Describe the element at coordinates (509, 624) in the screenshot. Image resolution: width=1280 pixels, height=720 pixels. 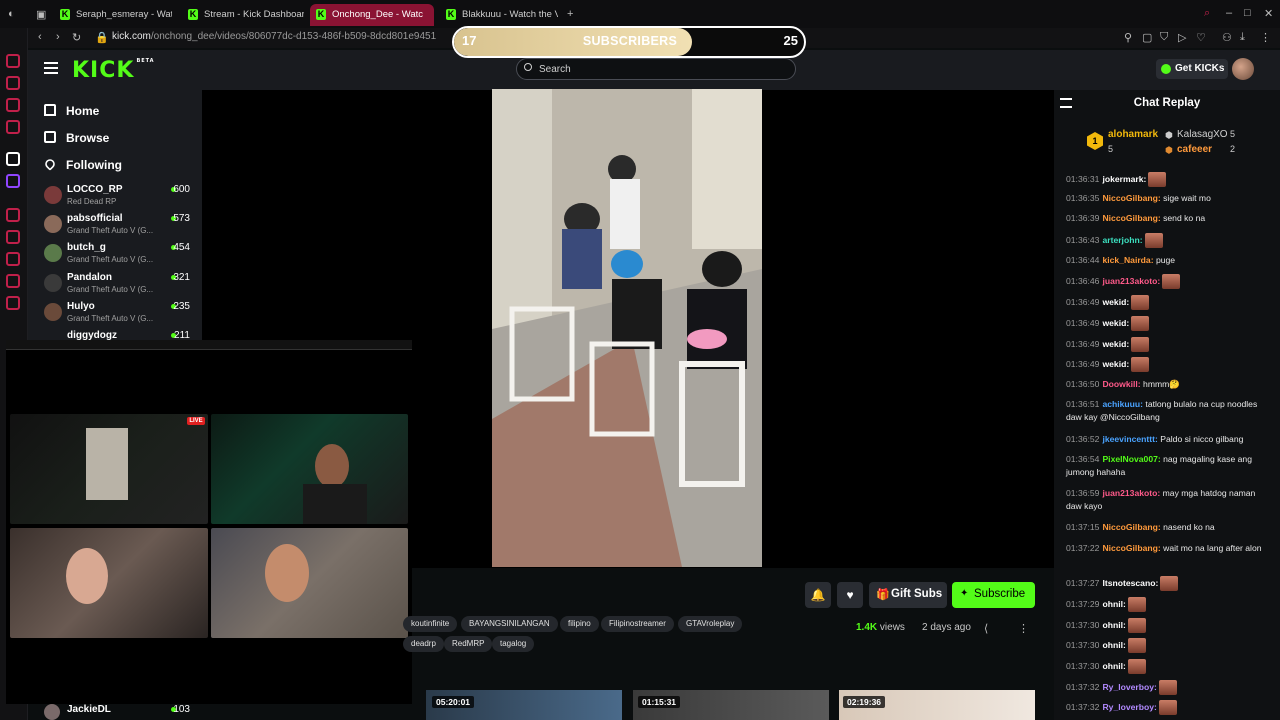
I see `tag-chip: BAYANGSINILANGAN` at that location.